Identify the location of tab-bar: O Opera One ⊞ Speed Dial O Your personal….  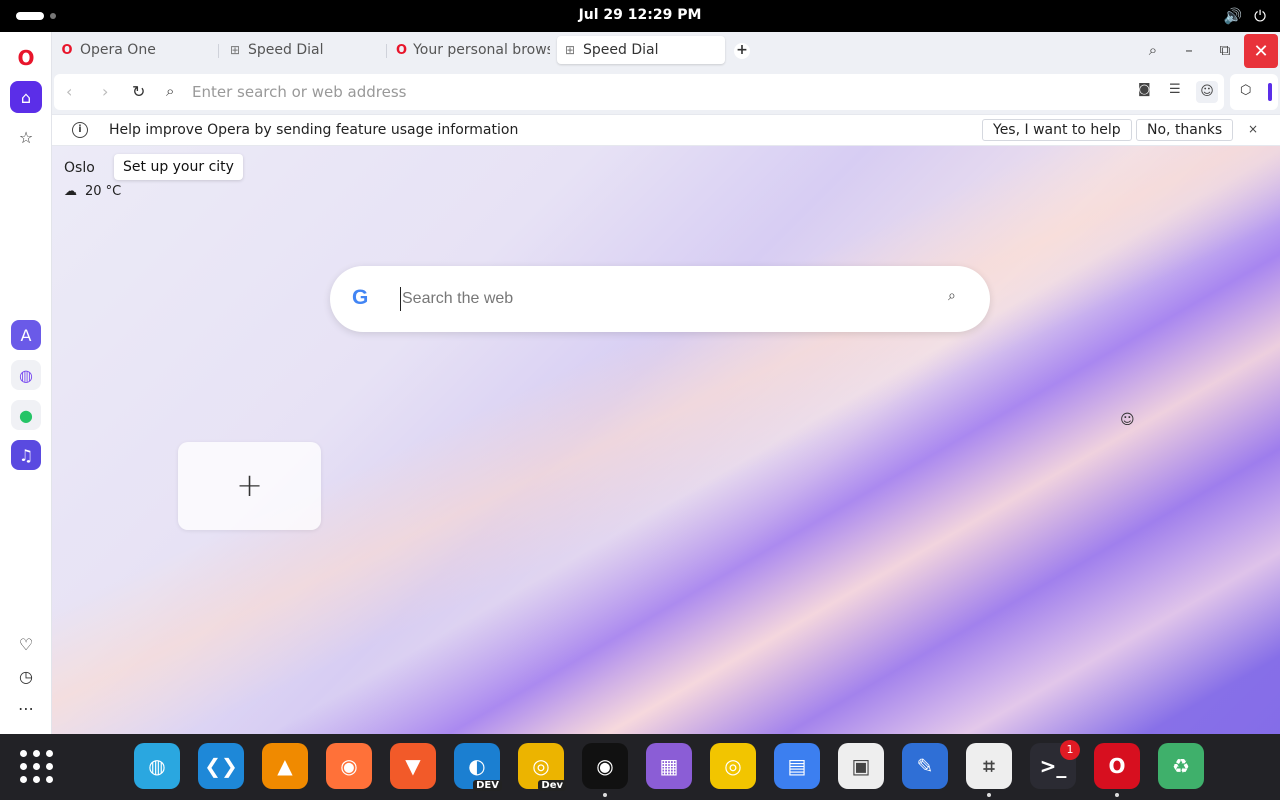
(666, 51).